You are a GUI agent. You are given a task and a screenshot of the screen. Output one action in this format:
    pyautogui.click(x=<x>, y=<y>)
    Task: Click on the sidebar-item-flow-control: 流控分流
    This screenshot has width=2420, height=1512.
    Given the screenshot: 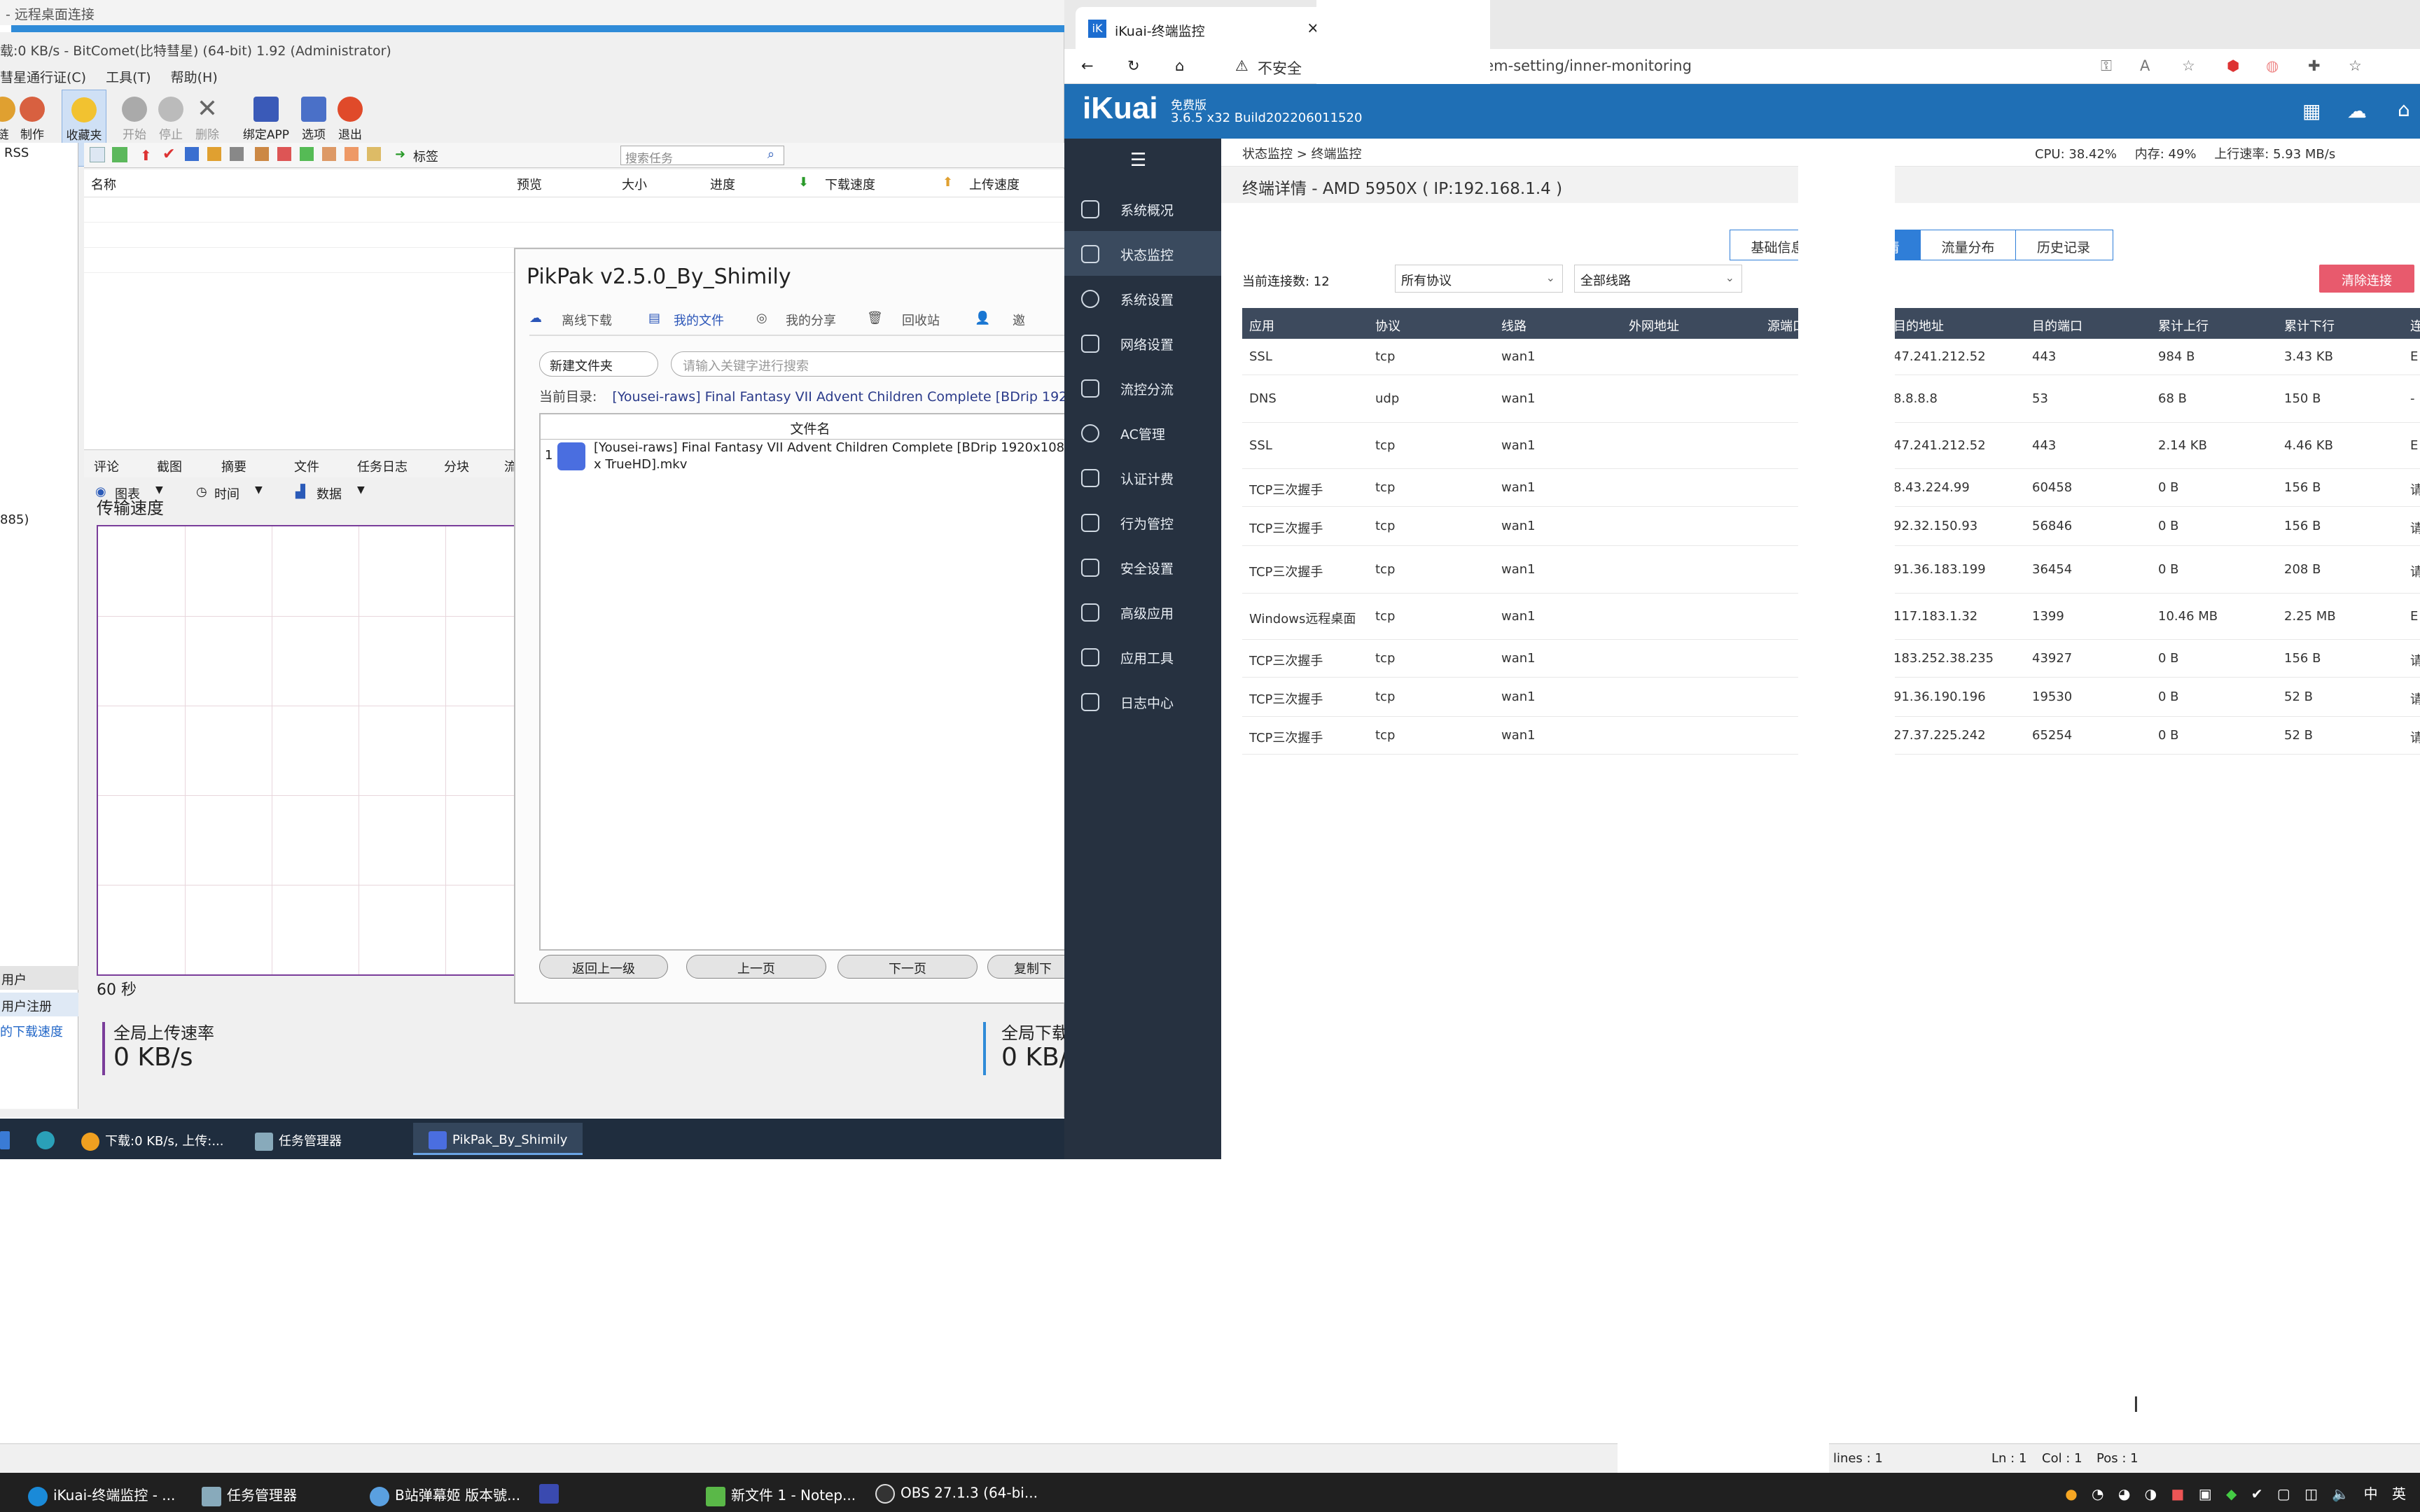 What is the action you would take?
    pyautogui.click(x=1142, y=387)
    